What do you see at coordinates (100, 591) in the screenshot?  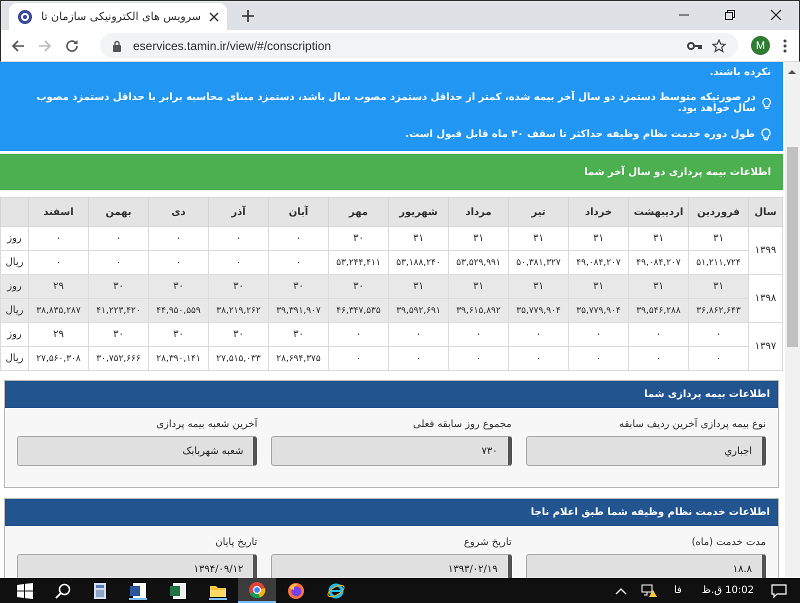 I see `calculator-icon` at bounding box center [100, 591].